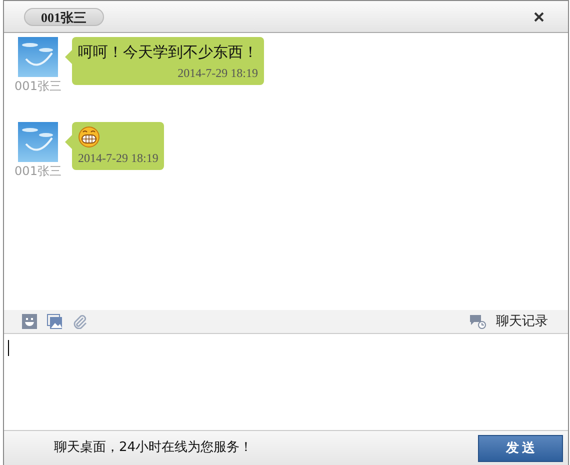 The image size is (570, 465). Describe the element at coordinates (64, 17) in the screenshot. I see `contact-name-tab: 001张三` at that location.